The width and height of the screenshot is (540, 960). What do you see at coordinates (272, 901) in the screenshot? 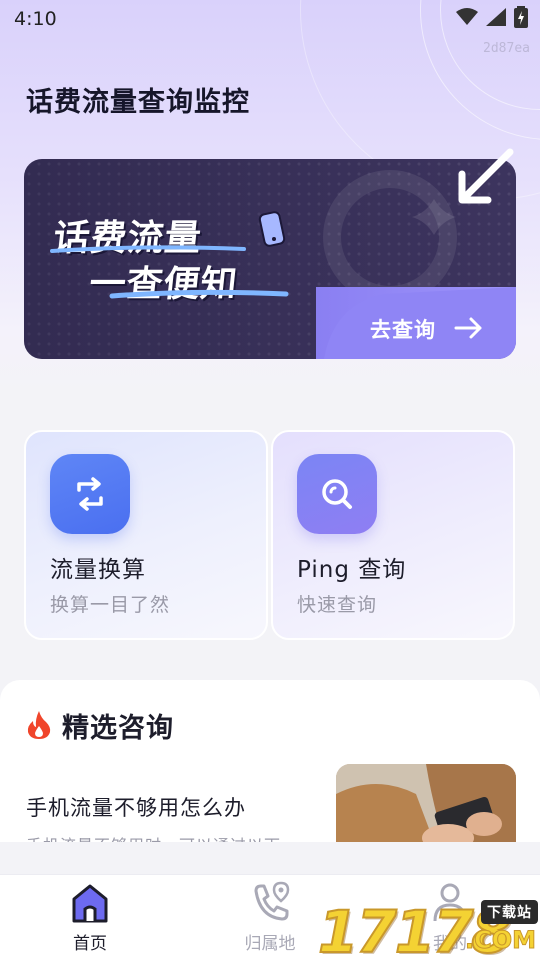
I see `phone-location-icon` at bounding box center [272, 901].